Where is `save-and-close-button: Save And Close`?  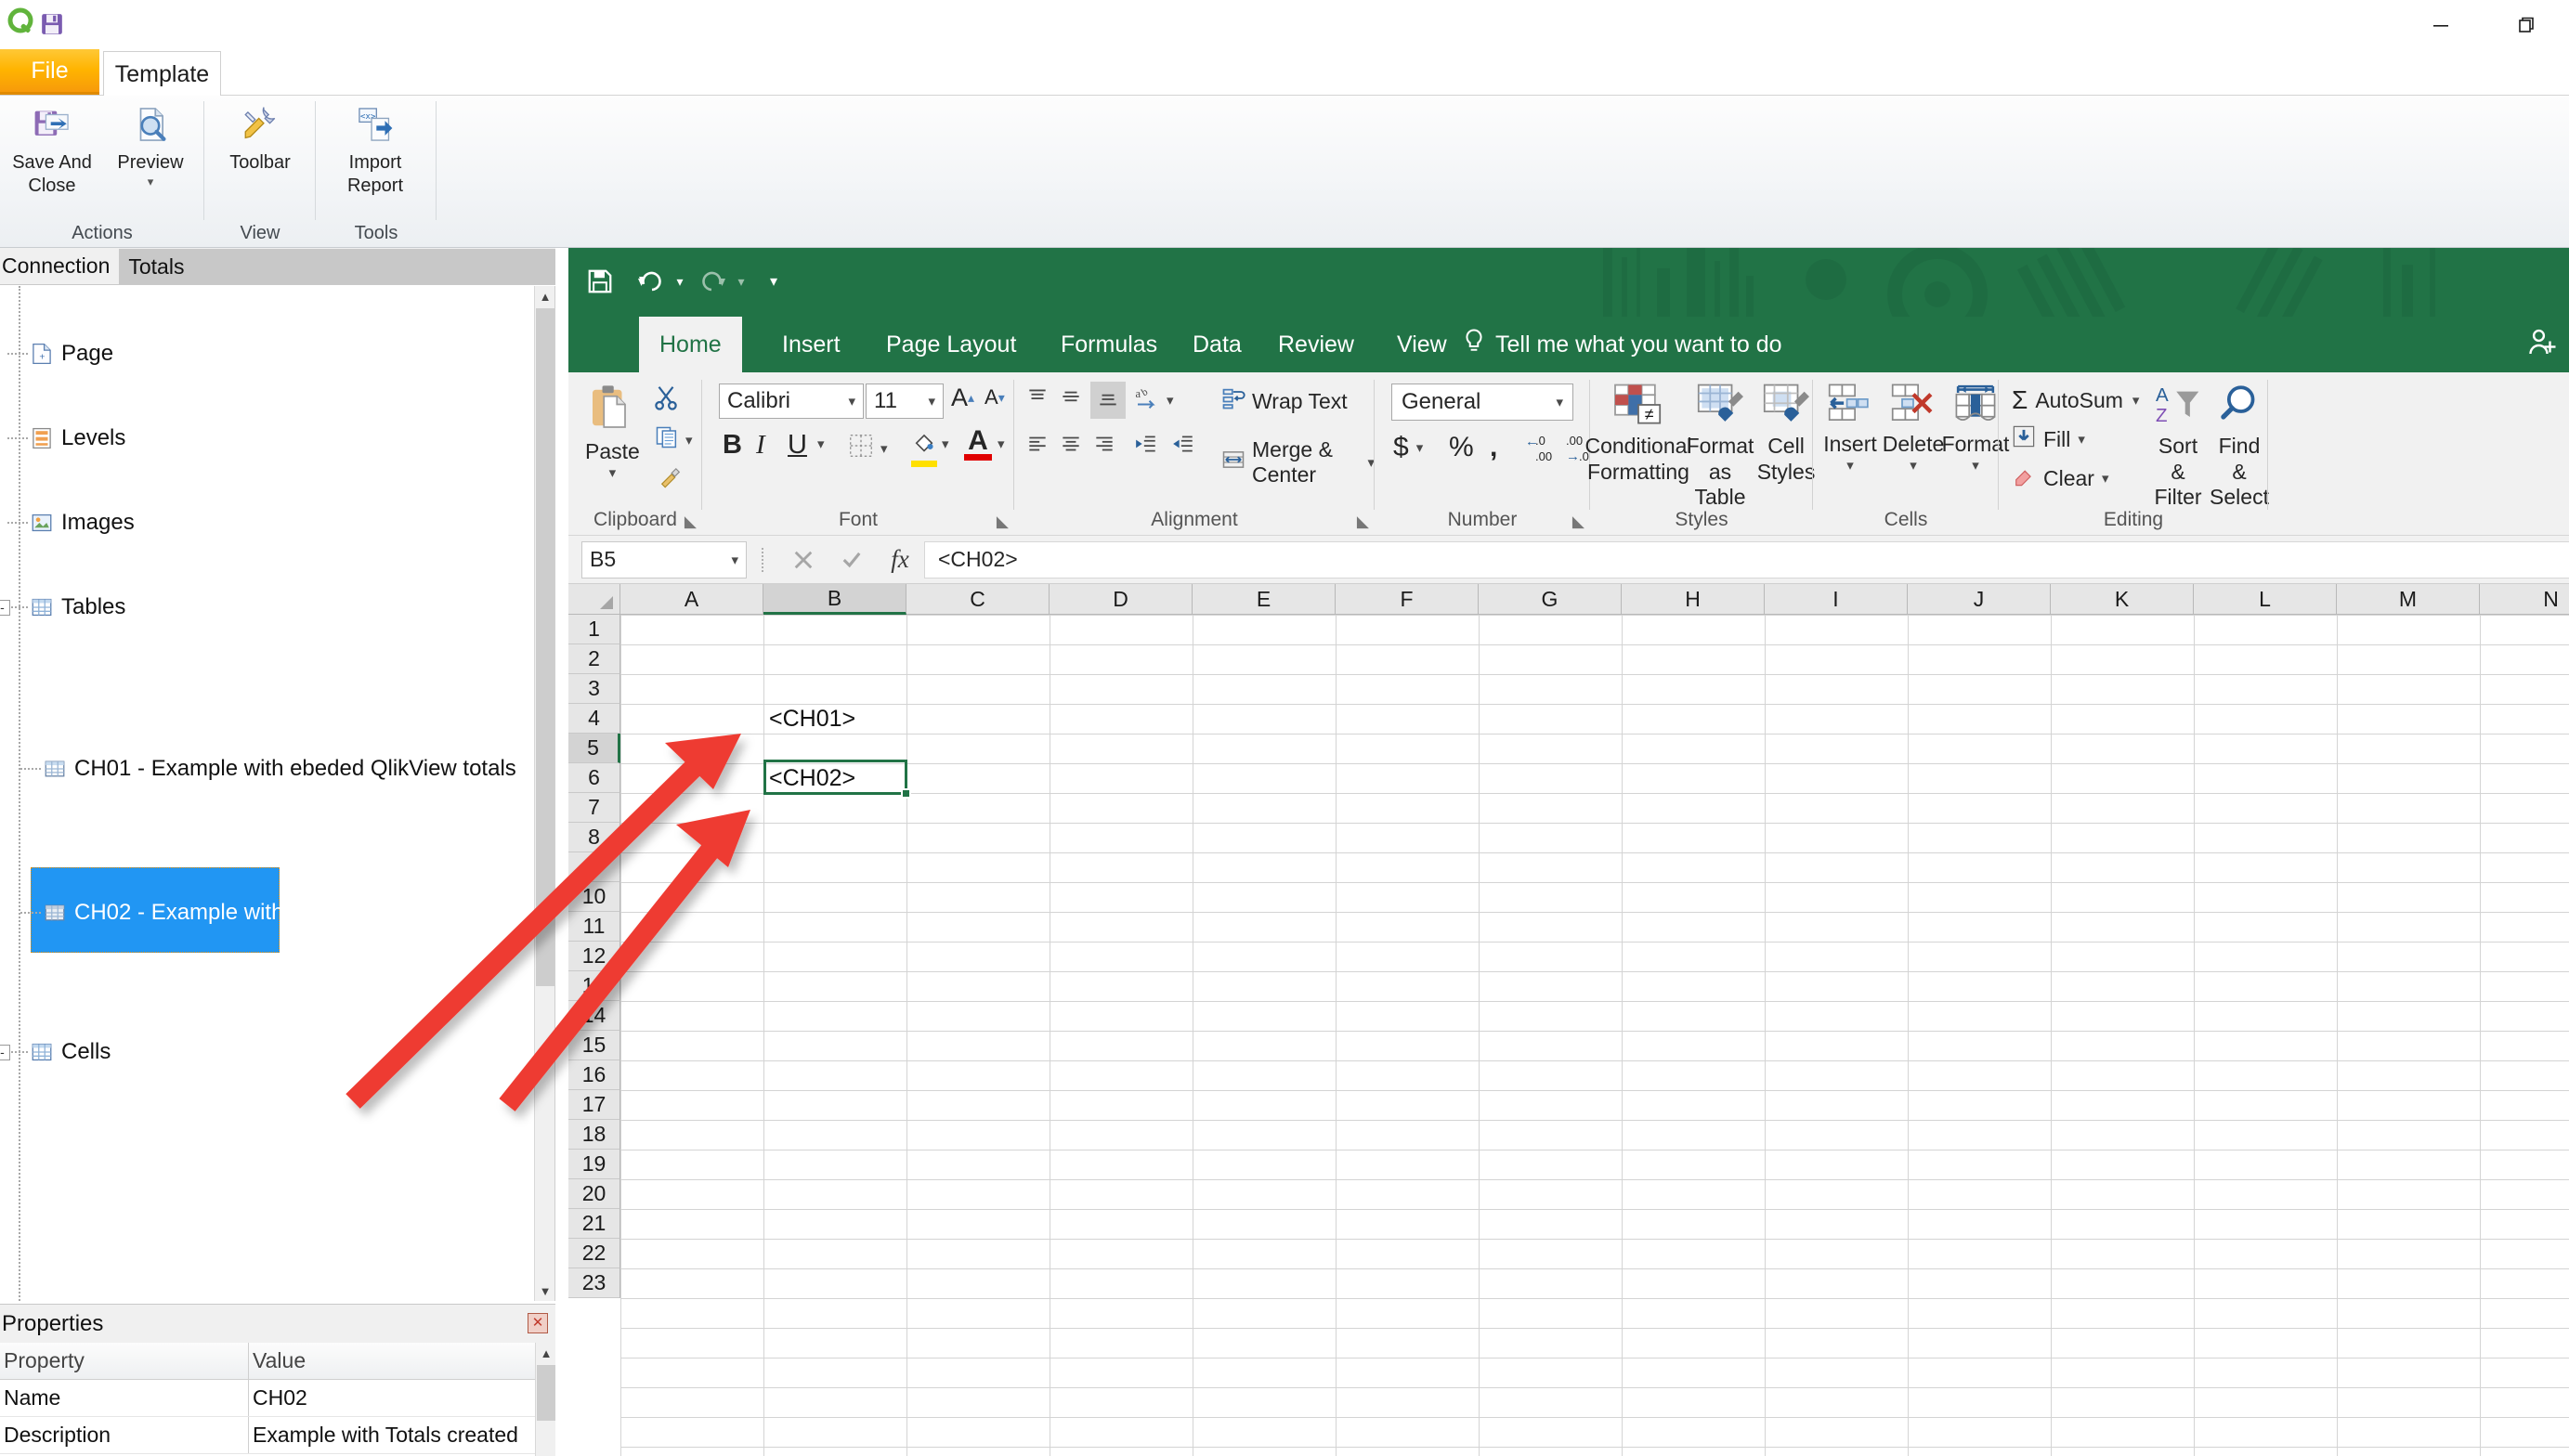
save-and-close-button: Save And Close is located at coordinates (52, 150).